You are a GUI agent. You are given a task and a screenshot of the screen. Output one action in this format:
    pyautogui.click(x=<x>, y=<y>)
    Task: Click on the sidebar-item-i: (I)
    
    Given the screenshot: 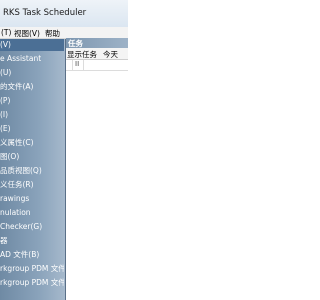 What is the action you would take?
    pyautogui.click(x=32, y=115)
    